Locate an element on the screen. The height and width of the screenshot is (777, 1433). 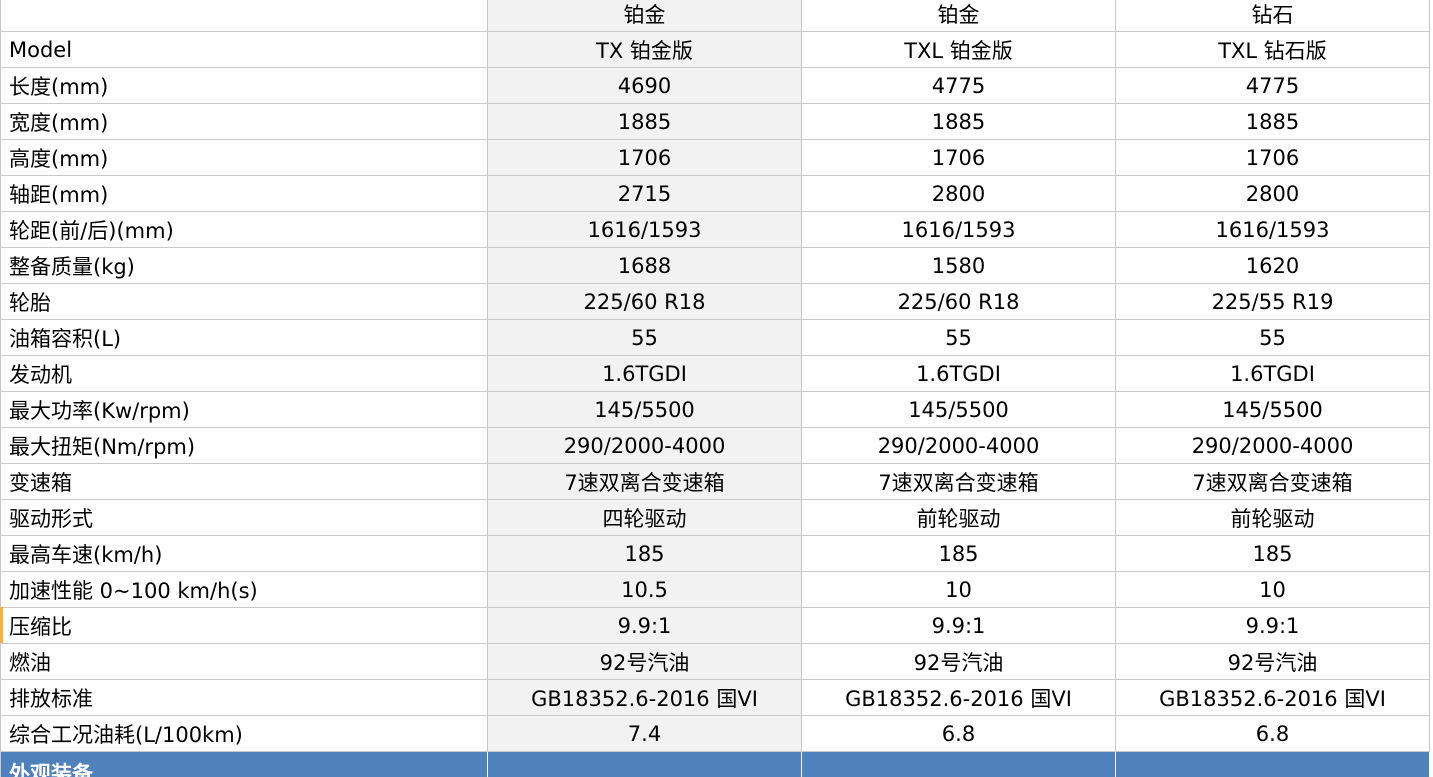
column-header: 钻石 is located at coordinates (1272, 16).